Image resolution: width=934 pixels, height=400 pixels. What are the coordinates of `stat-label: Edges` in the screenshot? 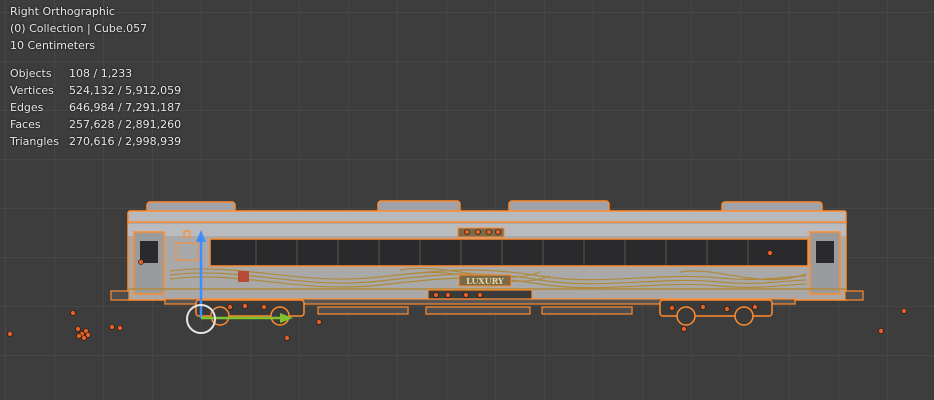 It's located at (27, 107).